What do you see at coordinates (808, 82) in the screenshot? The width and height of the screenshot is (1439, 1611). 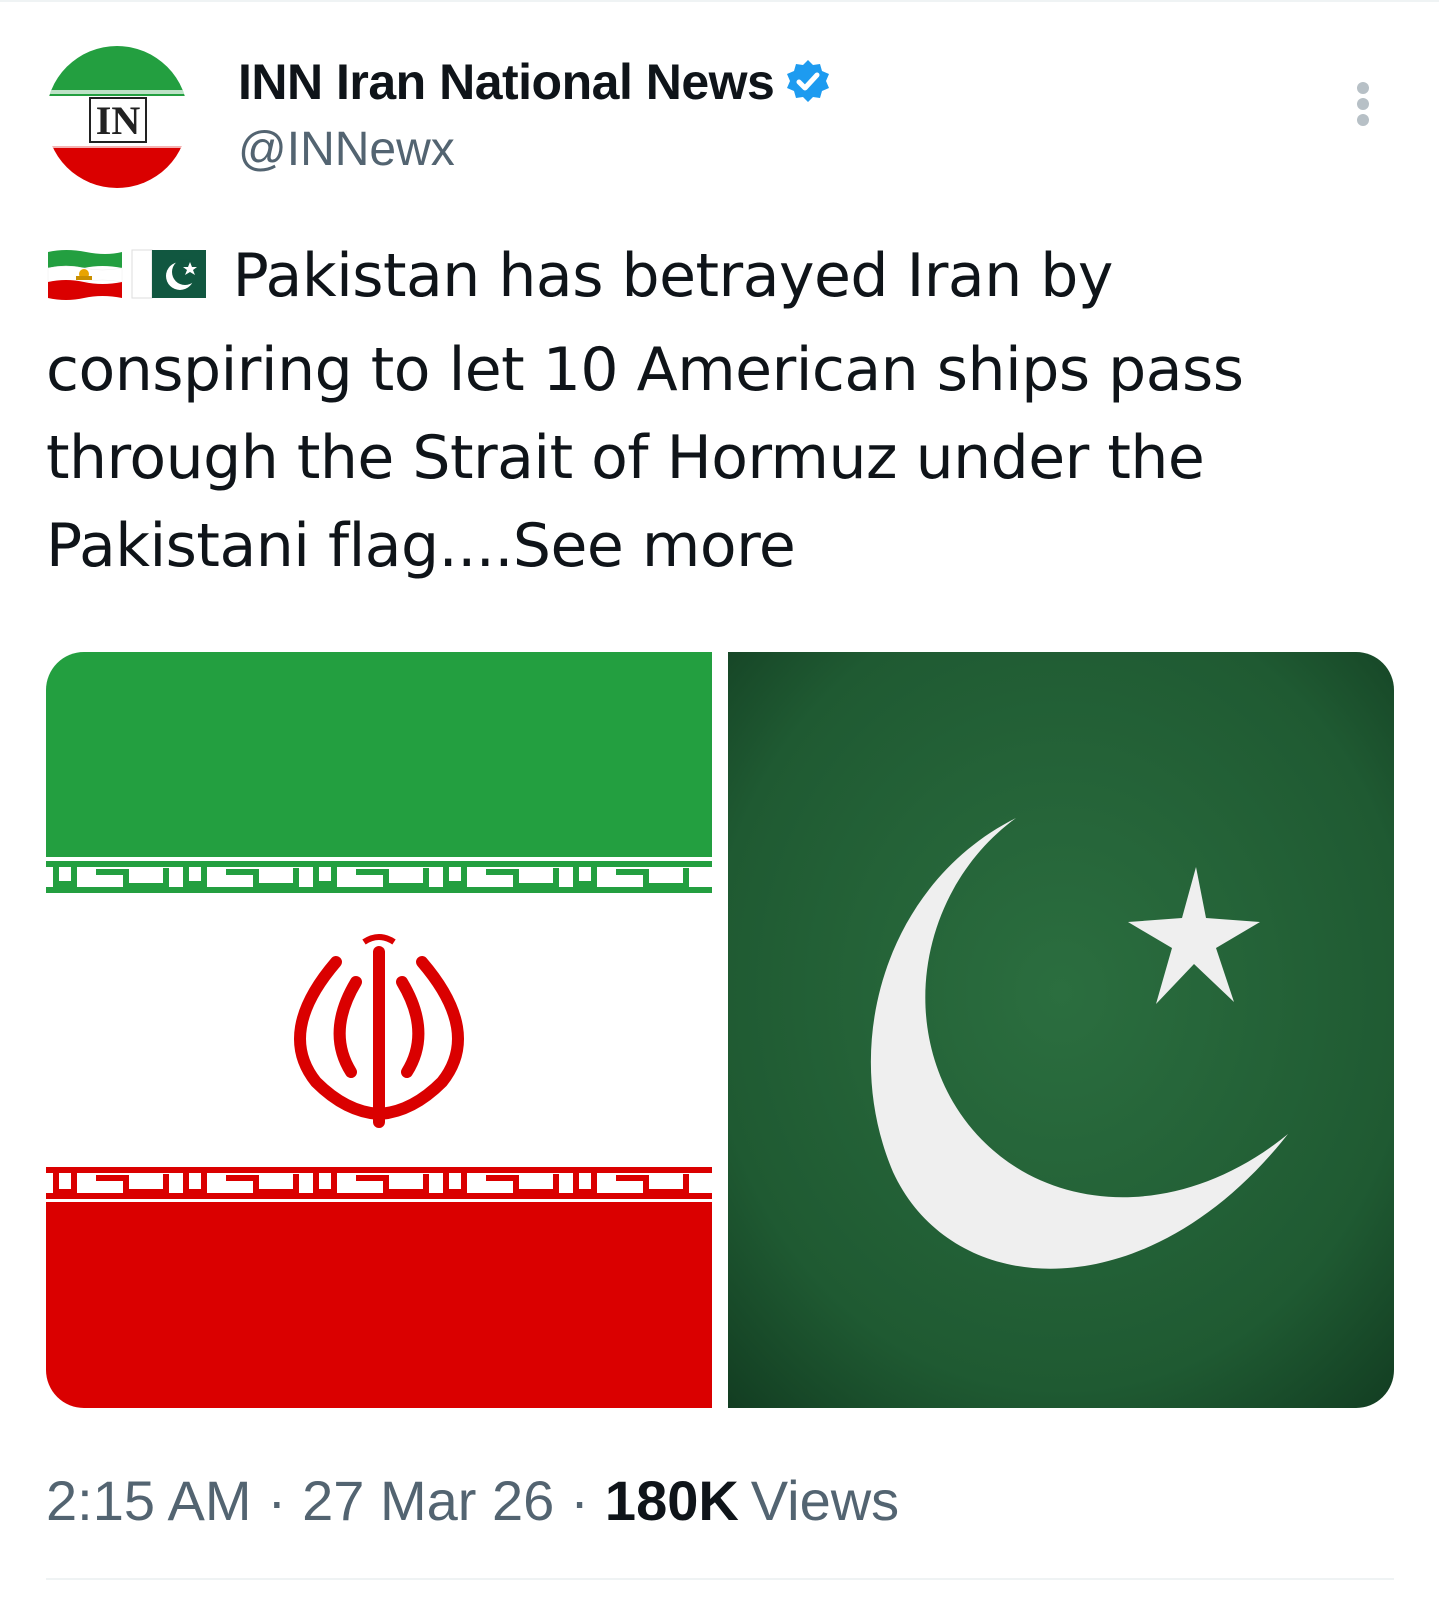 I see `verified-badge-icon` at bounding box center [808, 82].